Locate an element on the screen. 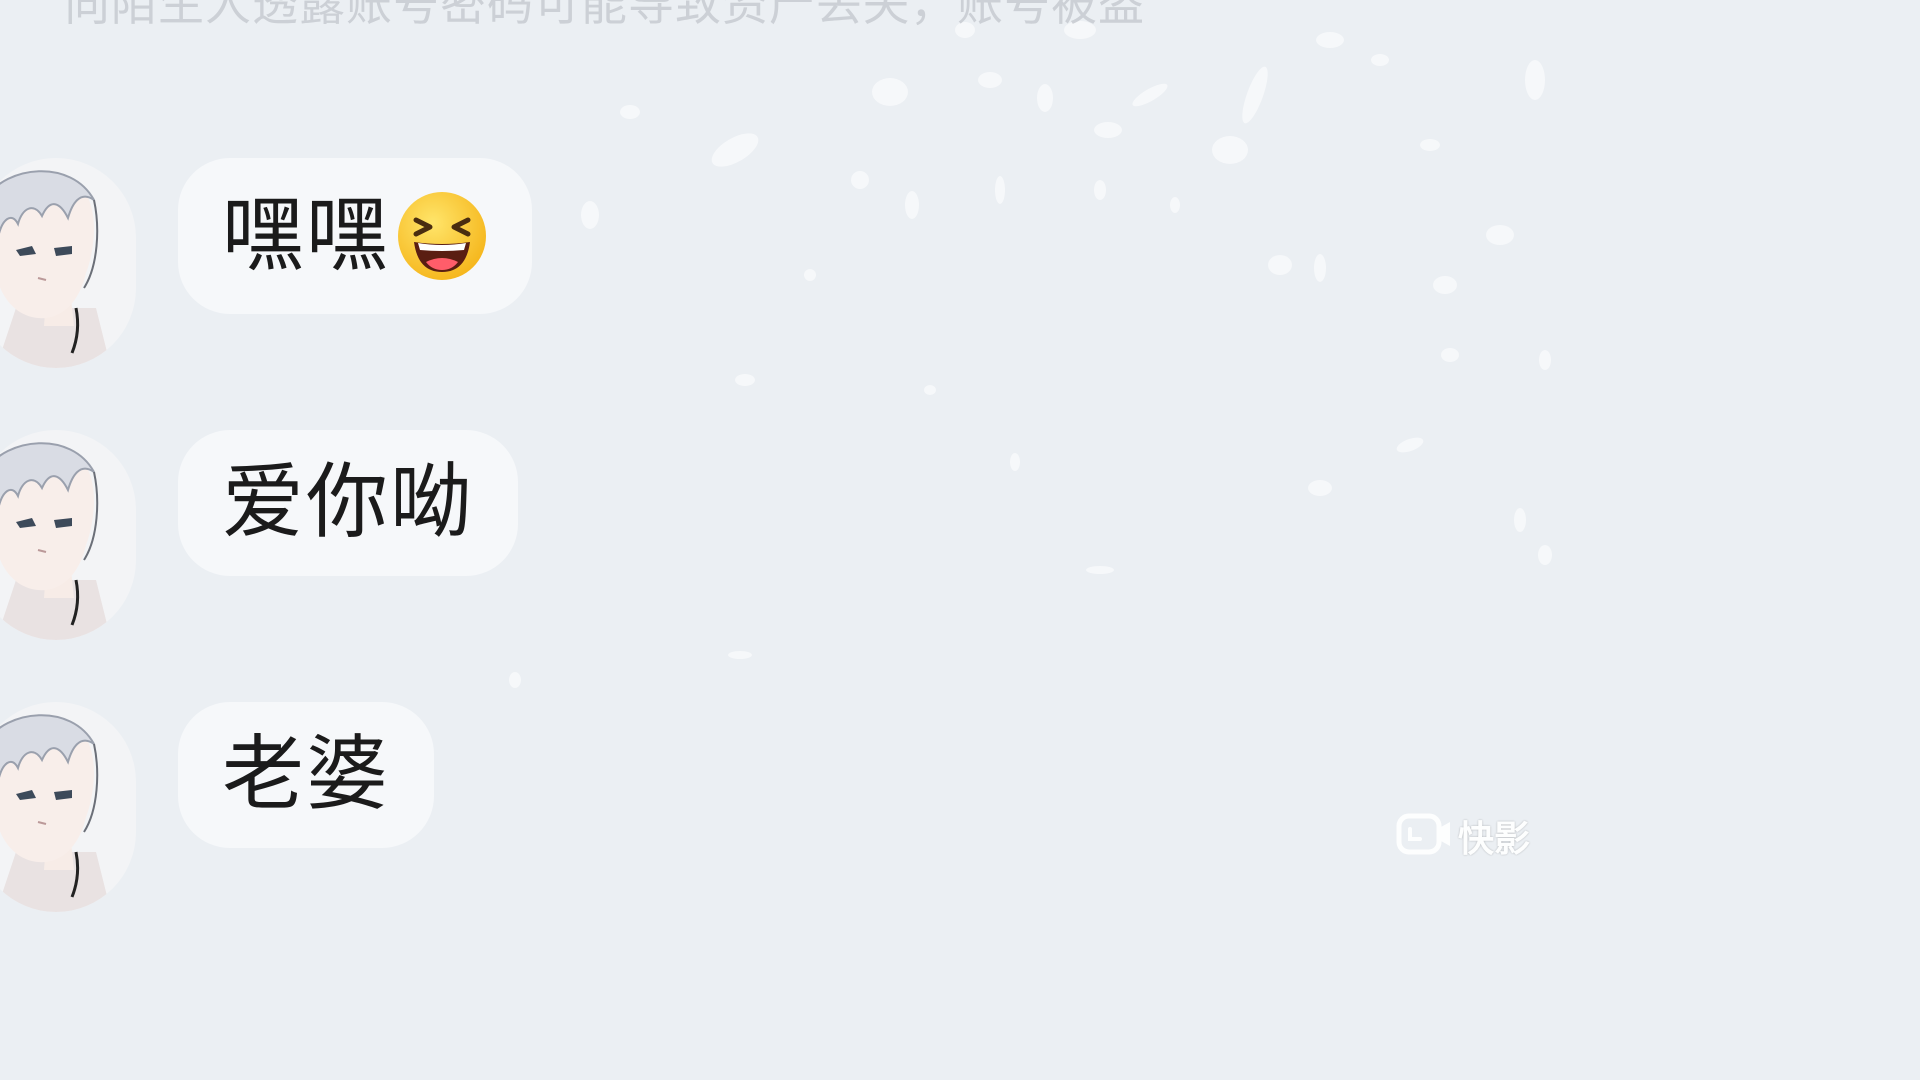  message-bubble: 爱你呦 is located at coordinates (348, 503).